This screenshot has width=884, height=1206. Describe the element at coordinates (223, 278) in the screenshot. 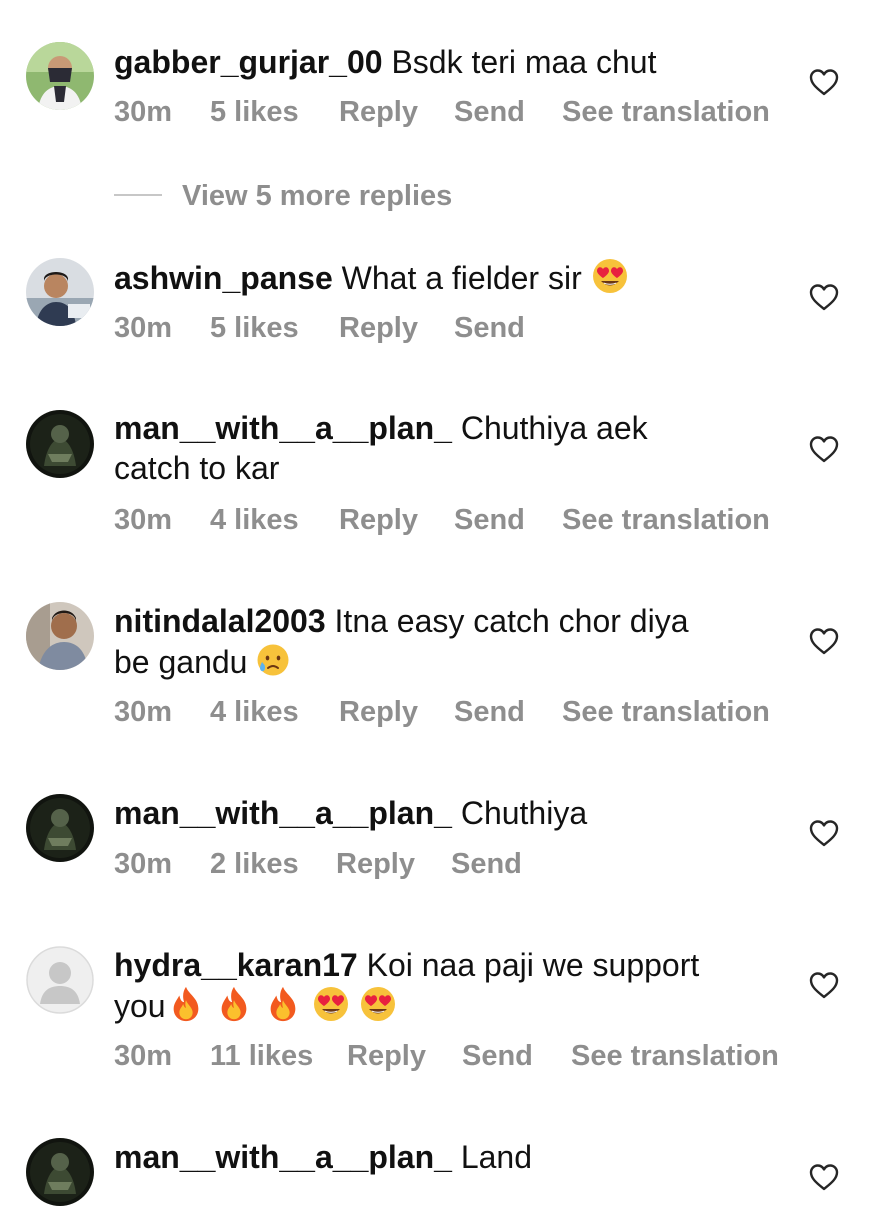

I see `comment-username: ashwin_panse` at that location.